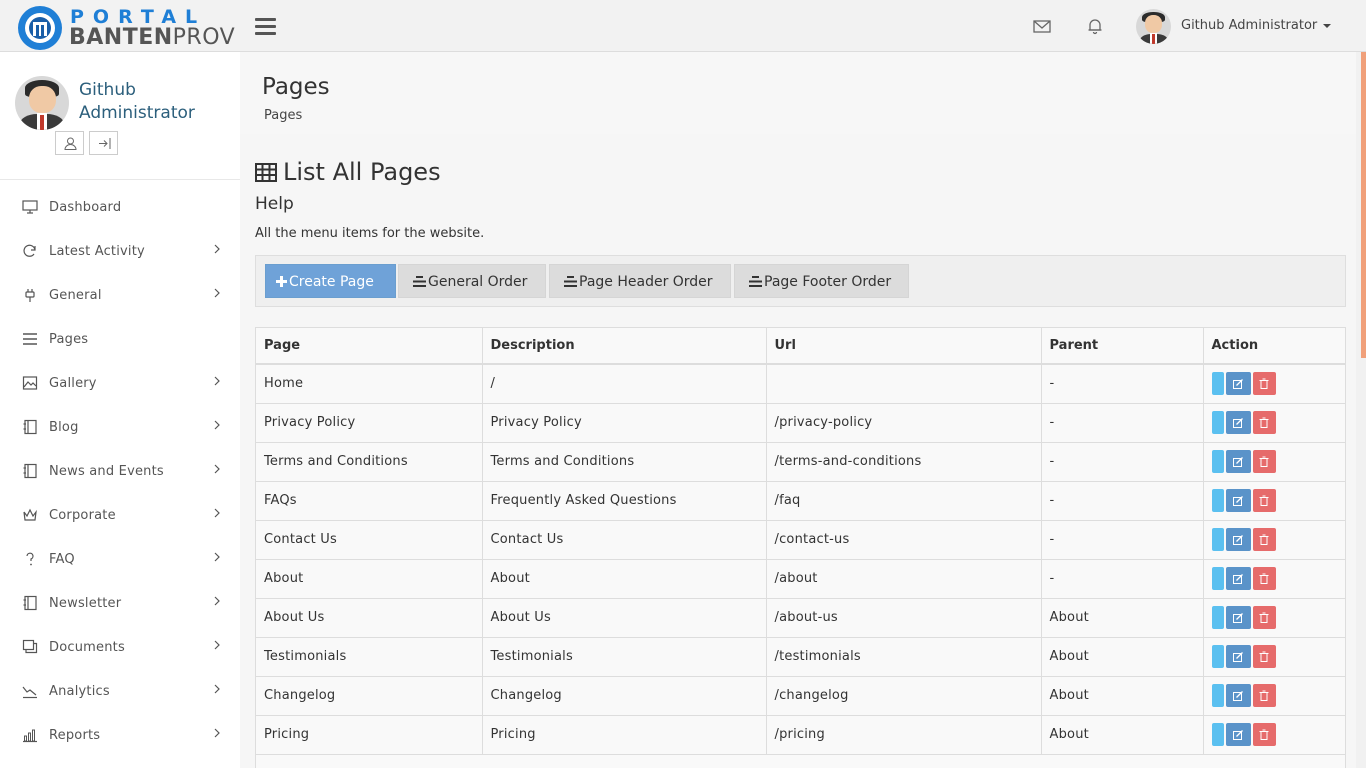 The image size is (1366, 768). What do you see at coordinates (1274, 346) in the screenshot?
I see `column-header-action: Action` at bounding box center [1274, 346].